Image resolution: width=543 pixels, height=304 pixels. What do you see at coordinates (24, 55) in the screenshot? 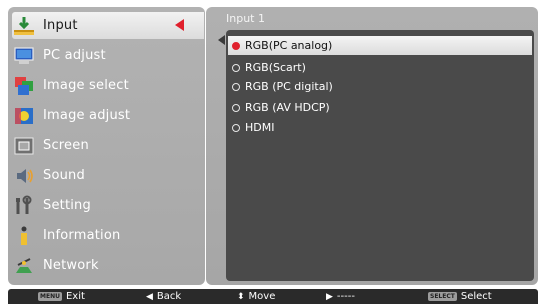
I see `pc-adjust-icon` at bounding box center [24, 55].